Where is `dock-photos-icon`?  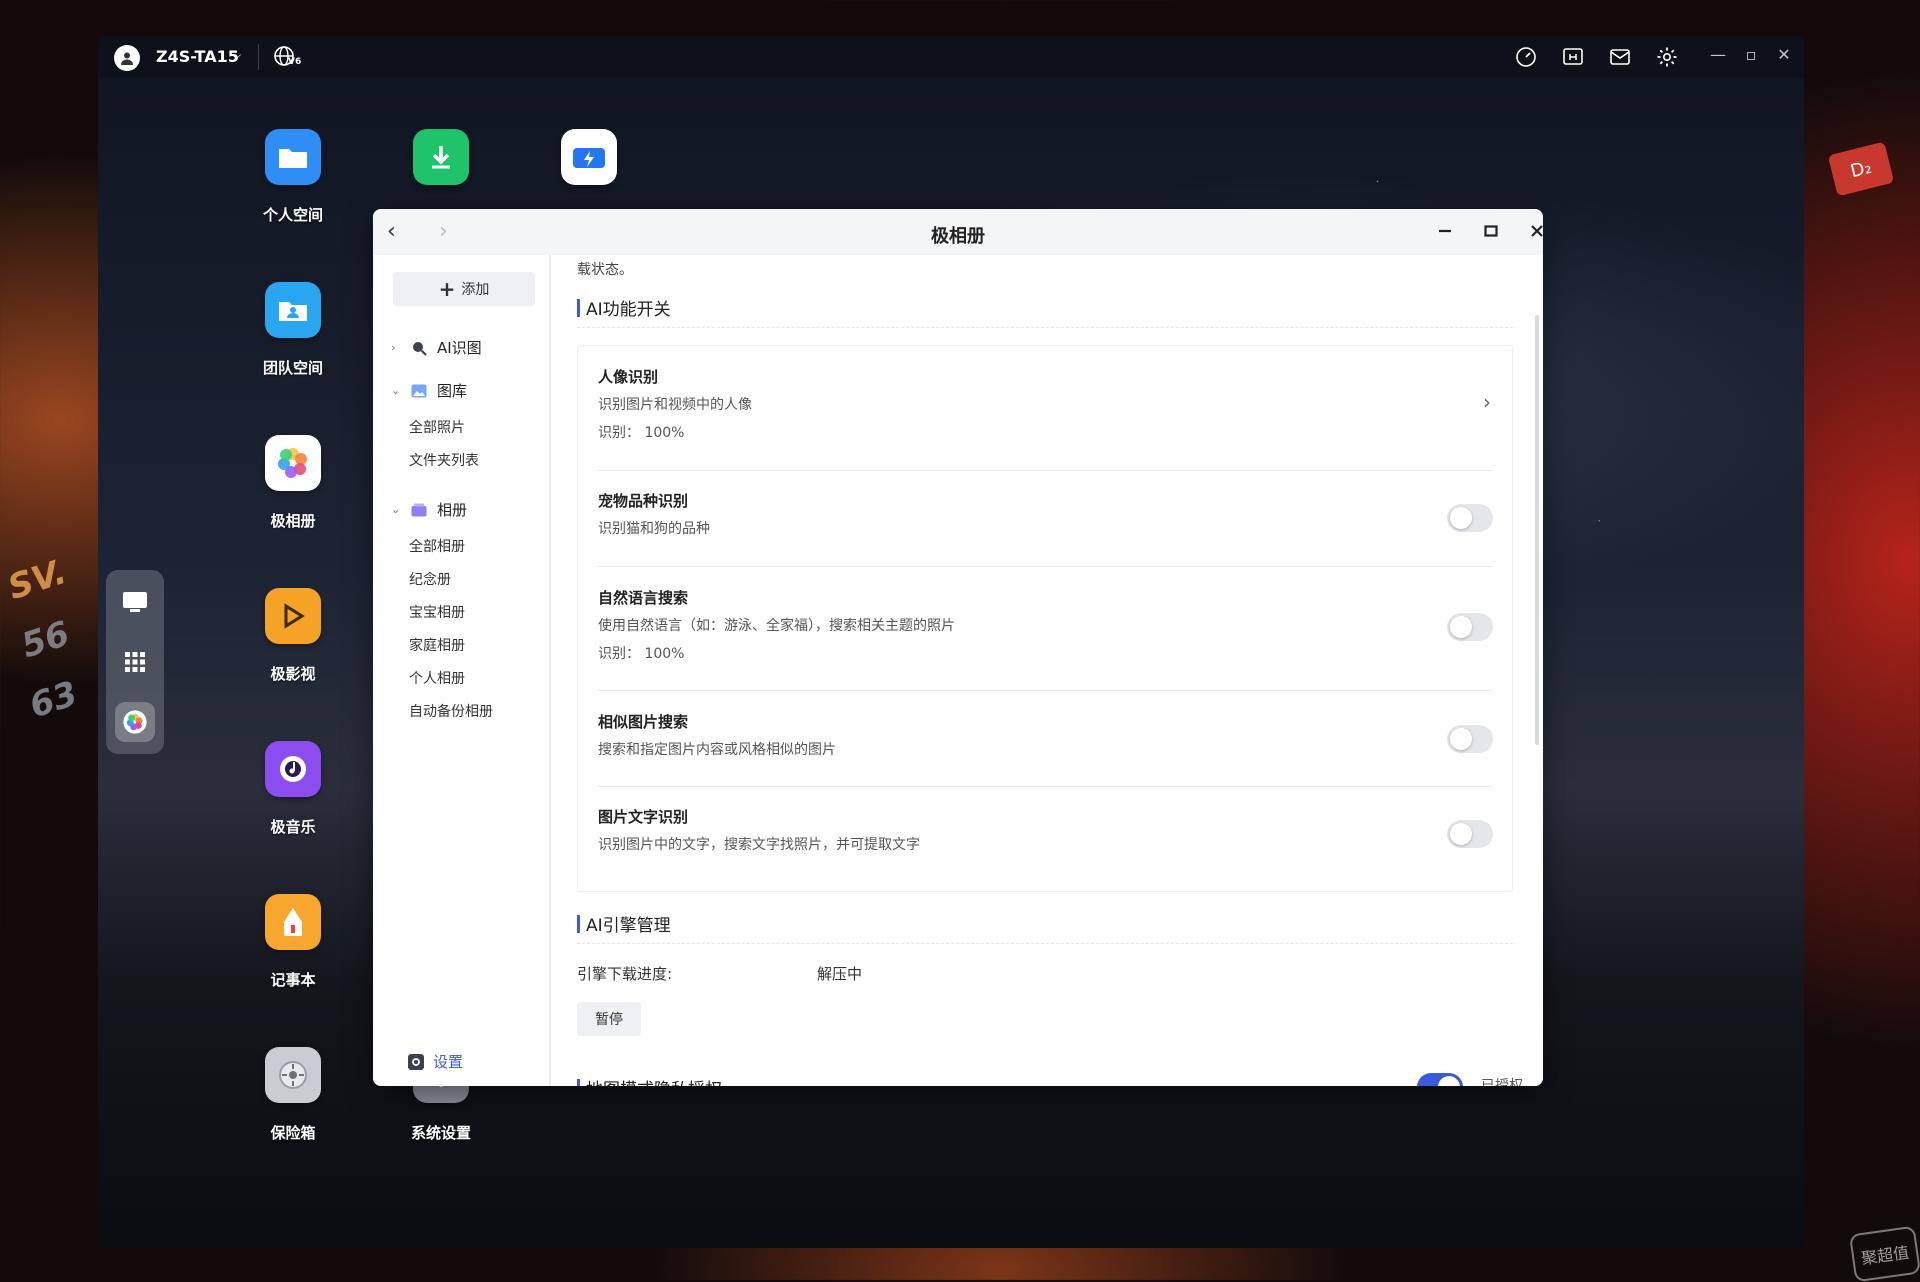
dock-photos-icon is located at coordinates (135, 722).